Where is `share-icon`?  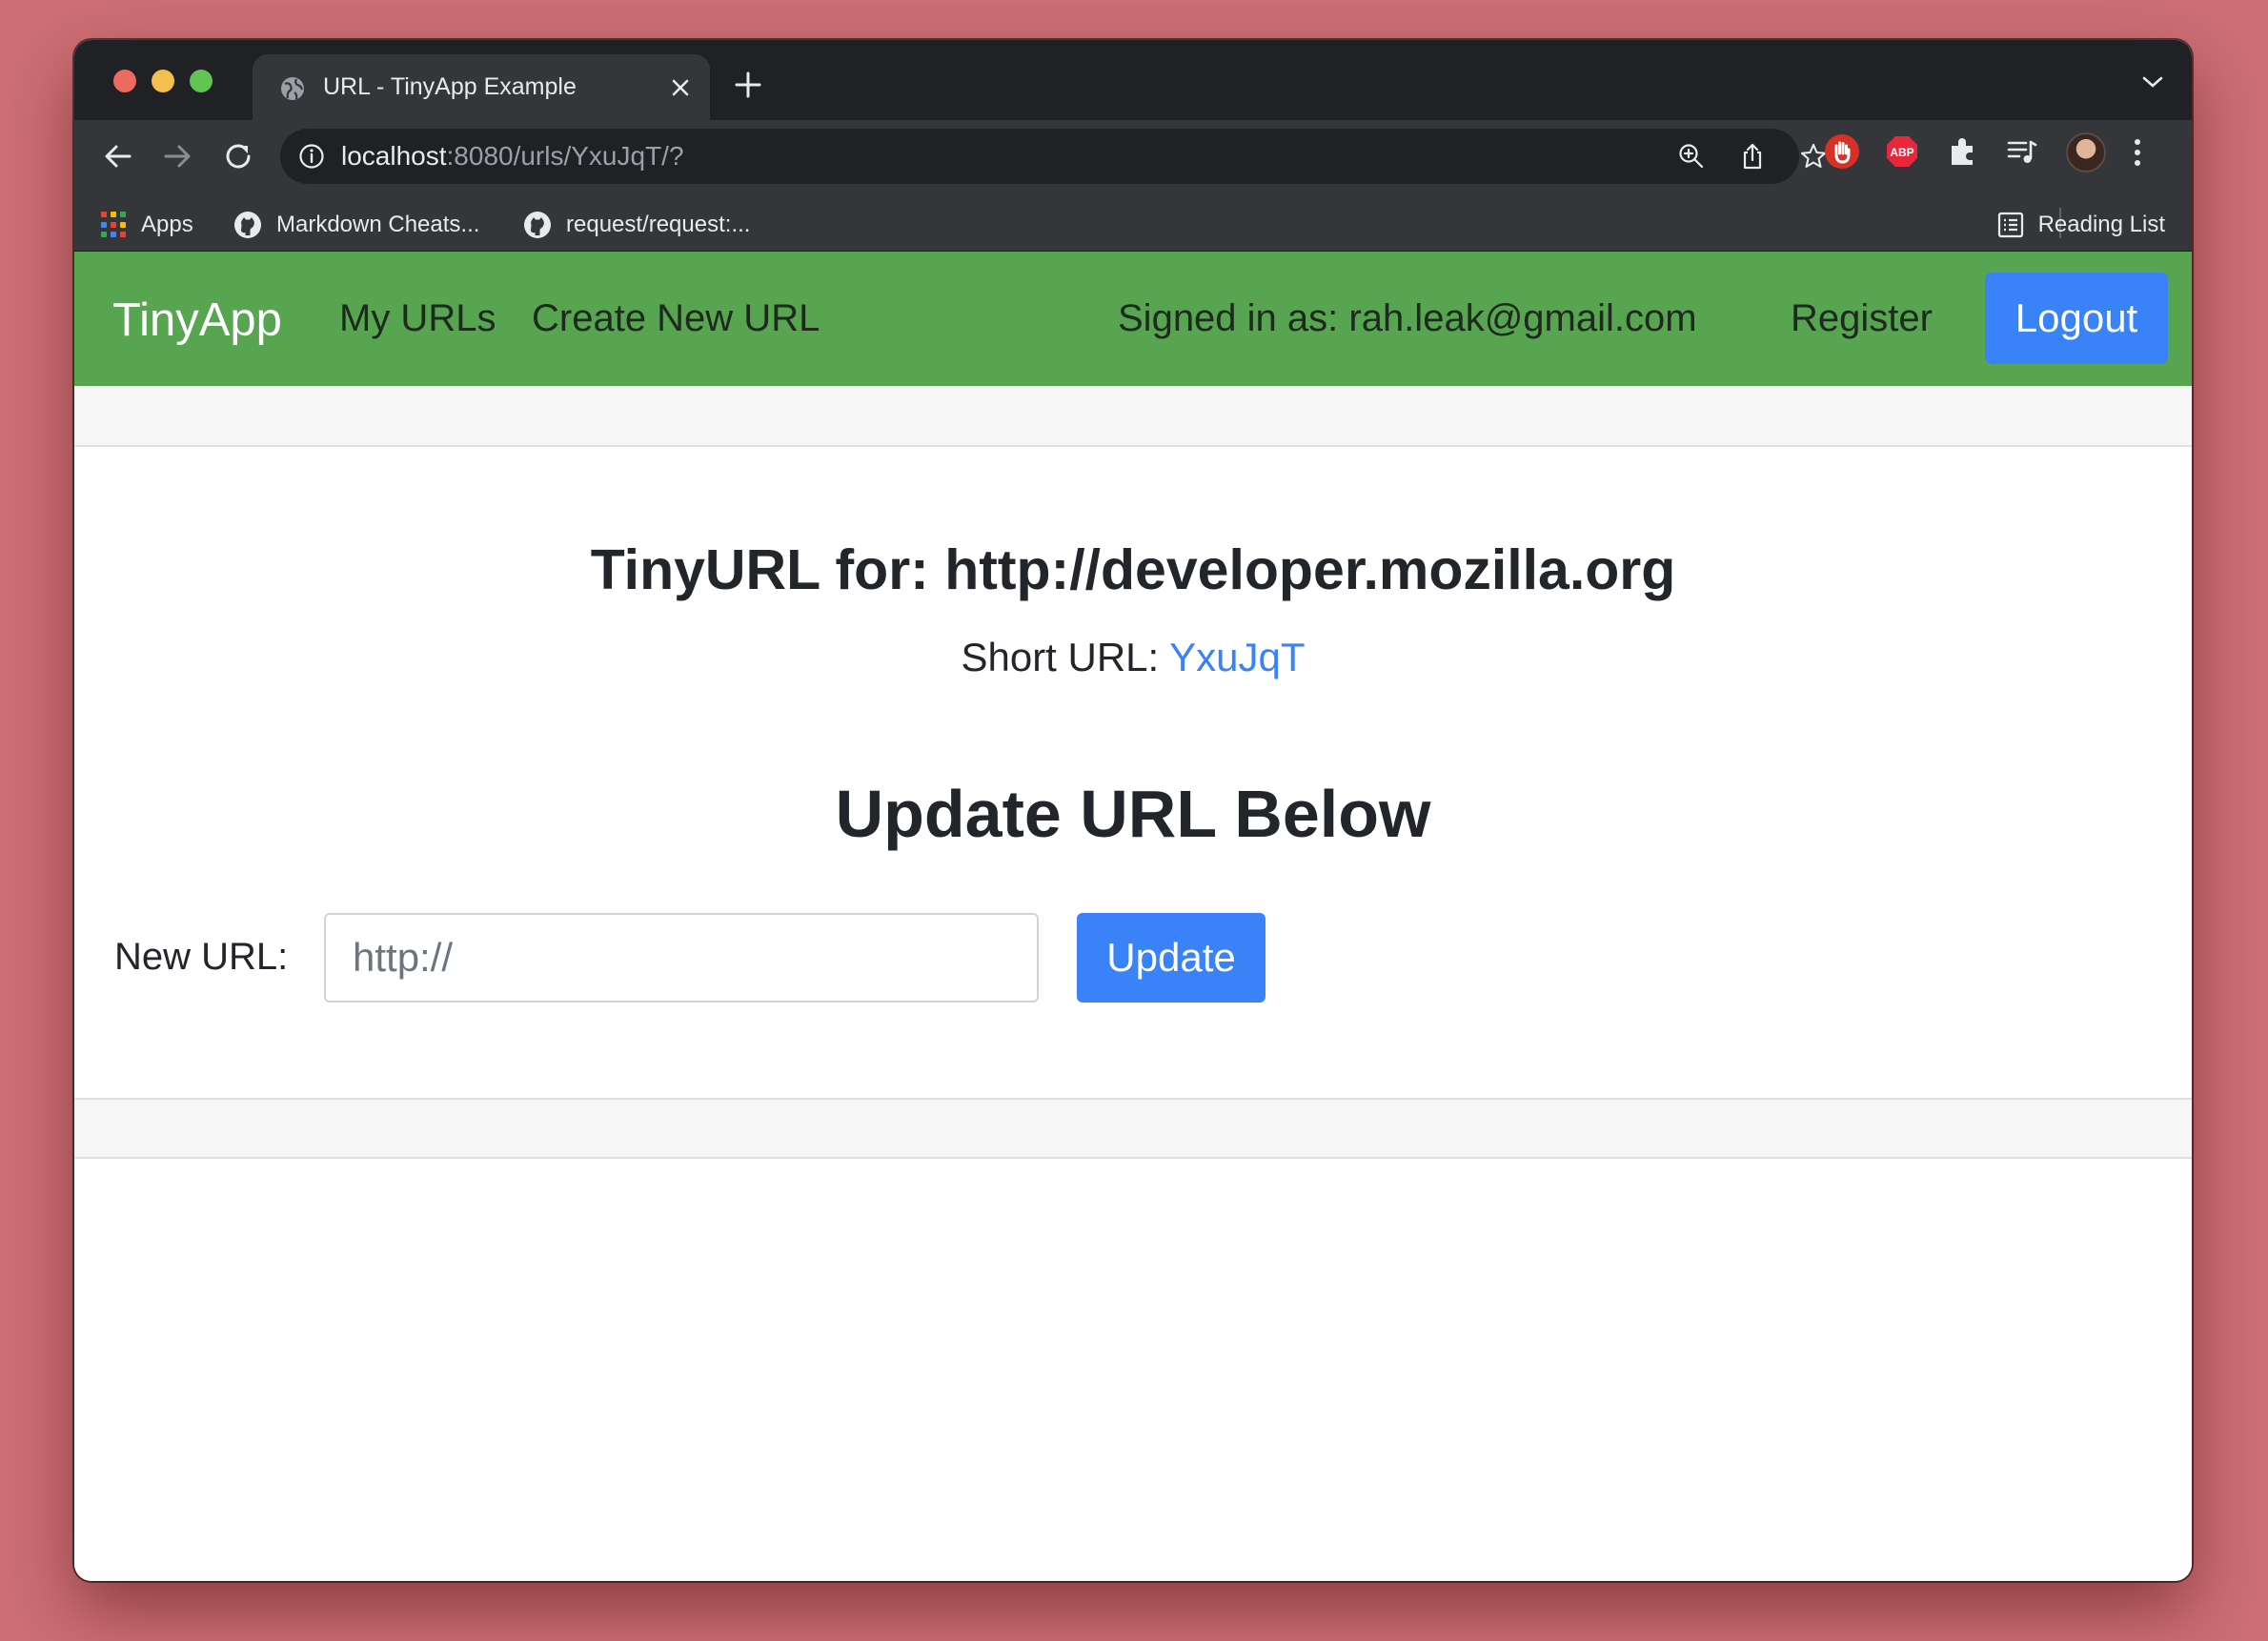 share-icon is located at coordinates (1752, 157).